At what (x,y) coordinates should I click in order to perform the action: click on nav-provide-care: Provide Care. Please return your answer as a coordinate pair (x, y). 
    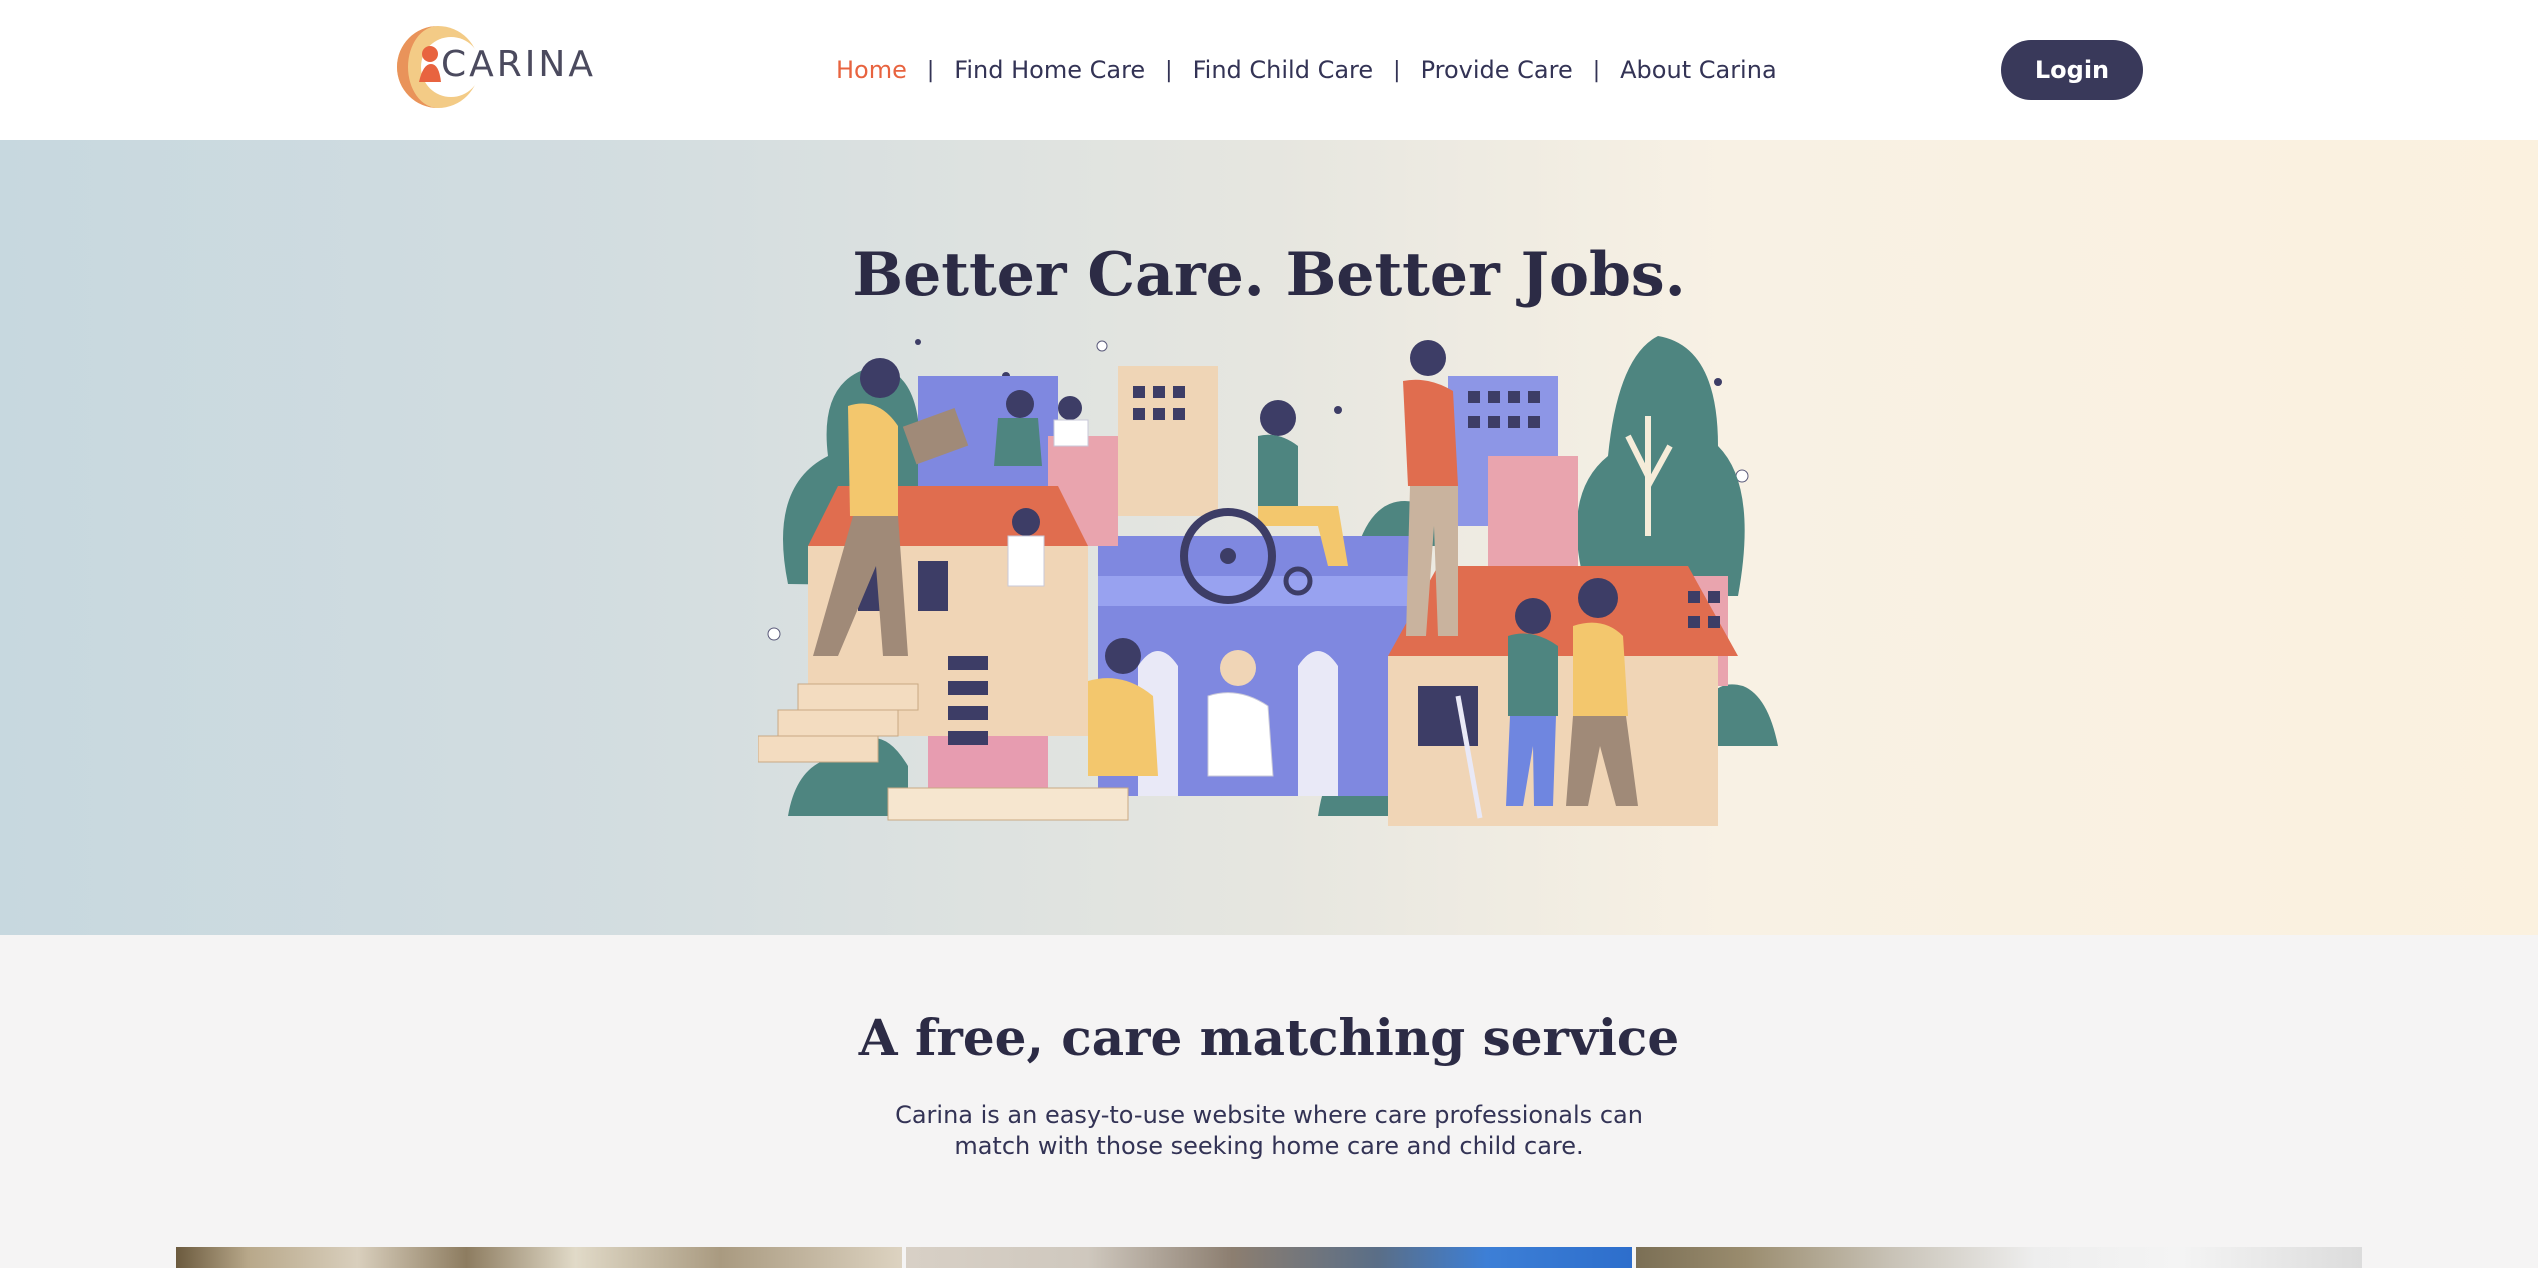
    Looking at the image, I should click on (1497, 70).